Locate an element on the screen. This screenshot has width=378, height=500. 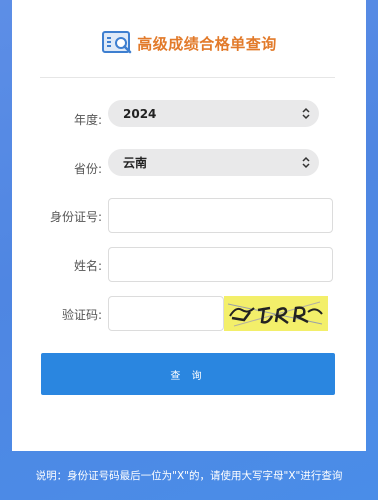
province-select-value: 云南 is located at coordinates (135, 163).